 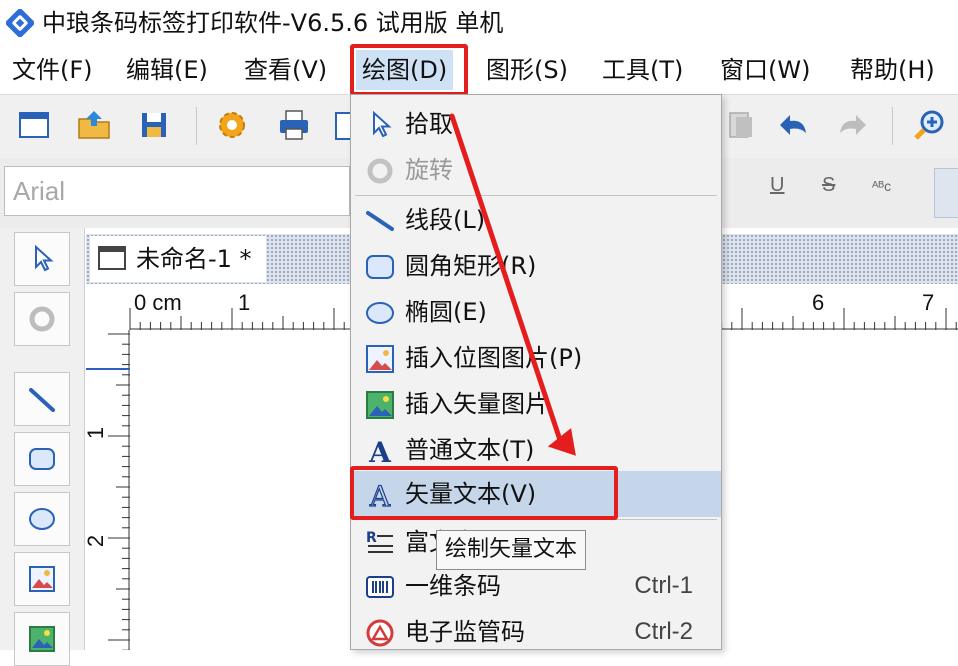 I want to click on tooltip: 绘制矢量文本, so click(x=511, y=550).